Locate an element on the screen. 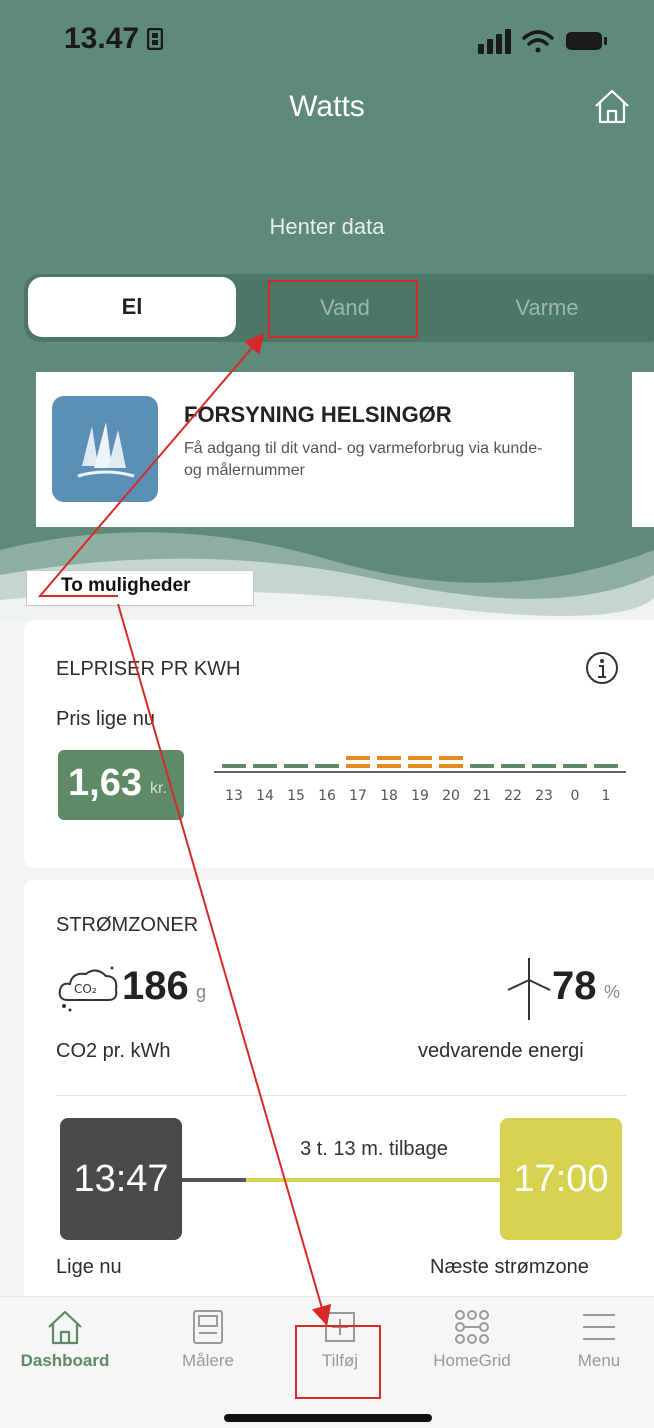 This screenshot has width=654, height=1428. next-zone-label: Næste strømzone is located at coordinates (509, 1267).